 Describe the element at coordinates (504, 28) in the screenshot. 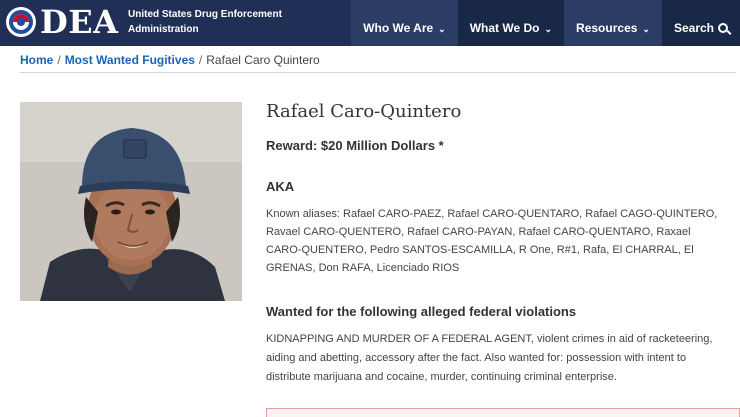

I see `nav-label: What We Do` at that location.